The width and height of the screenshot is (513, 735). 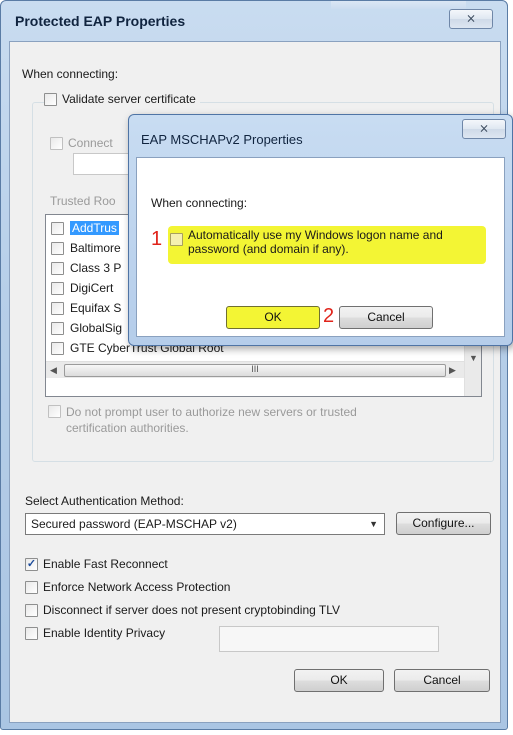 I want to click on auto-logon-checkbox, so click(x=176, y=240).